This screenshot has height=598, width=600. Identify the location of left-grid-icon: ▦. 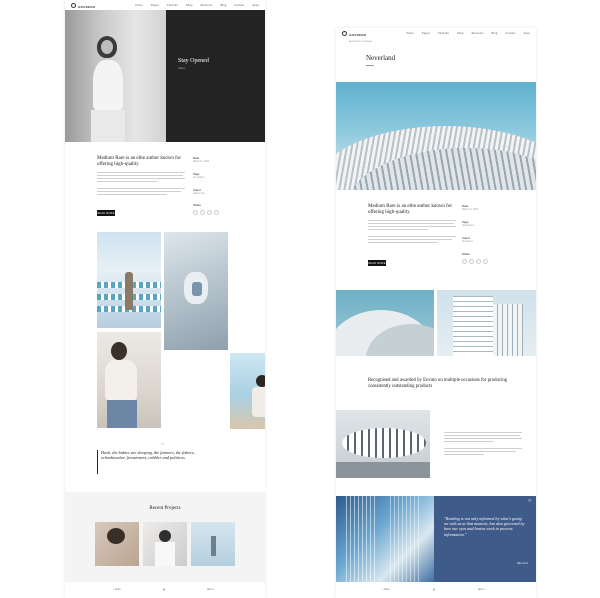
(164, 589).